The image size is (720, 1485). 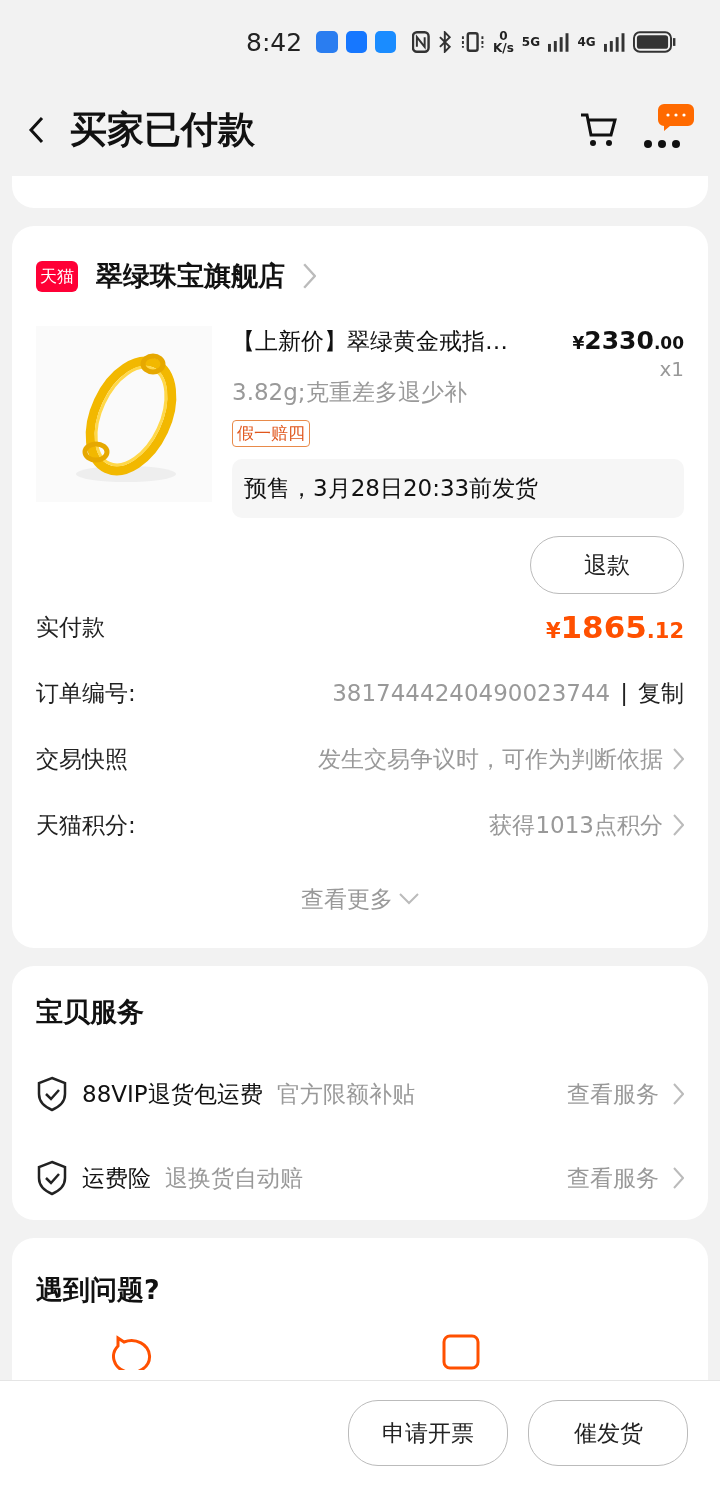 I want to click on paid-amount: ¥1865.12, so click(x=614, y=627).